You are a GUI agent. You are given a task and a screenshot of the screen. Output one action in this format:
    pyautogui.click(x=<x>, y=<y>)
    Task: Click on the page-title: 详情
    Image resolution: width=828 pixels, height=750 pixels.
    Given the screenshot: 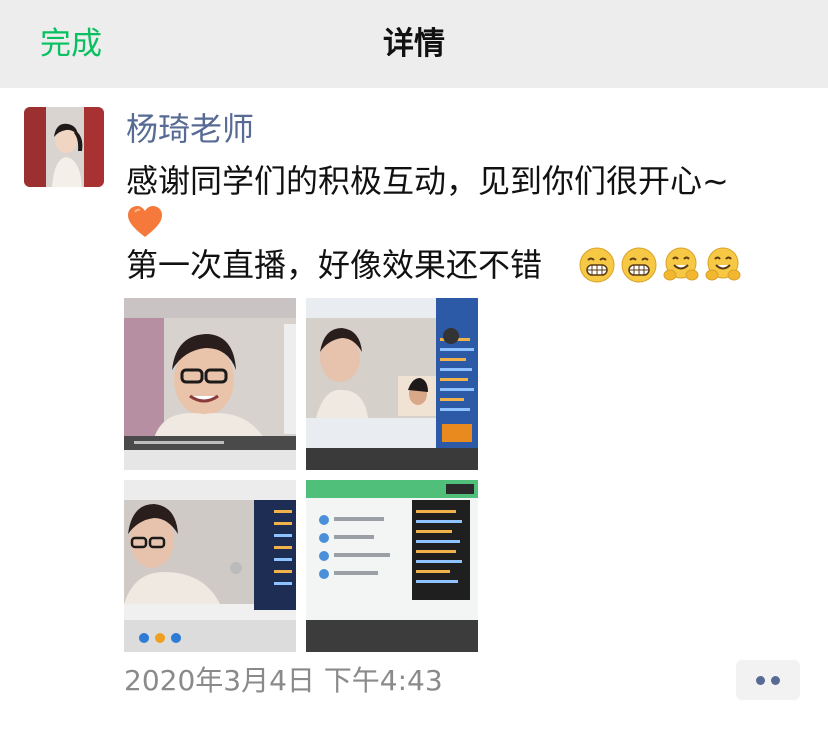 What is the action you would take?
    pyautogui.click(x=414, y=44)
    